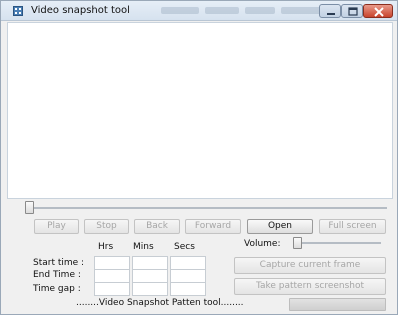 The image size is (398, 315). Describe the element at coordinates (150, 276) in the screenshot. I see `end-time-mins-input` at that location.